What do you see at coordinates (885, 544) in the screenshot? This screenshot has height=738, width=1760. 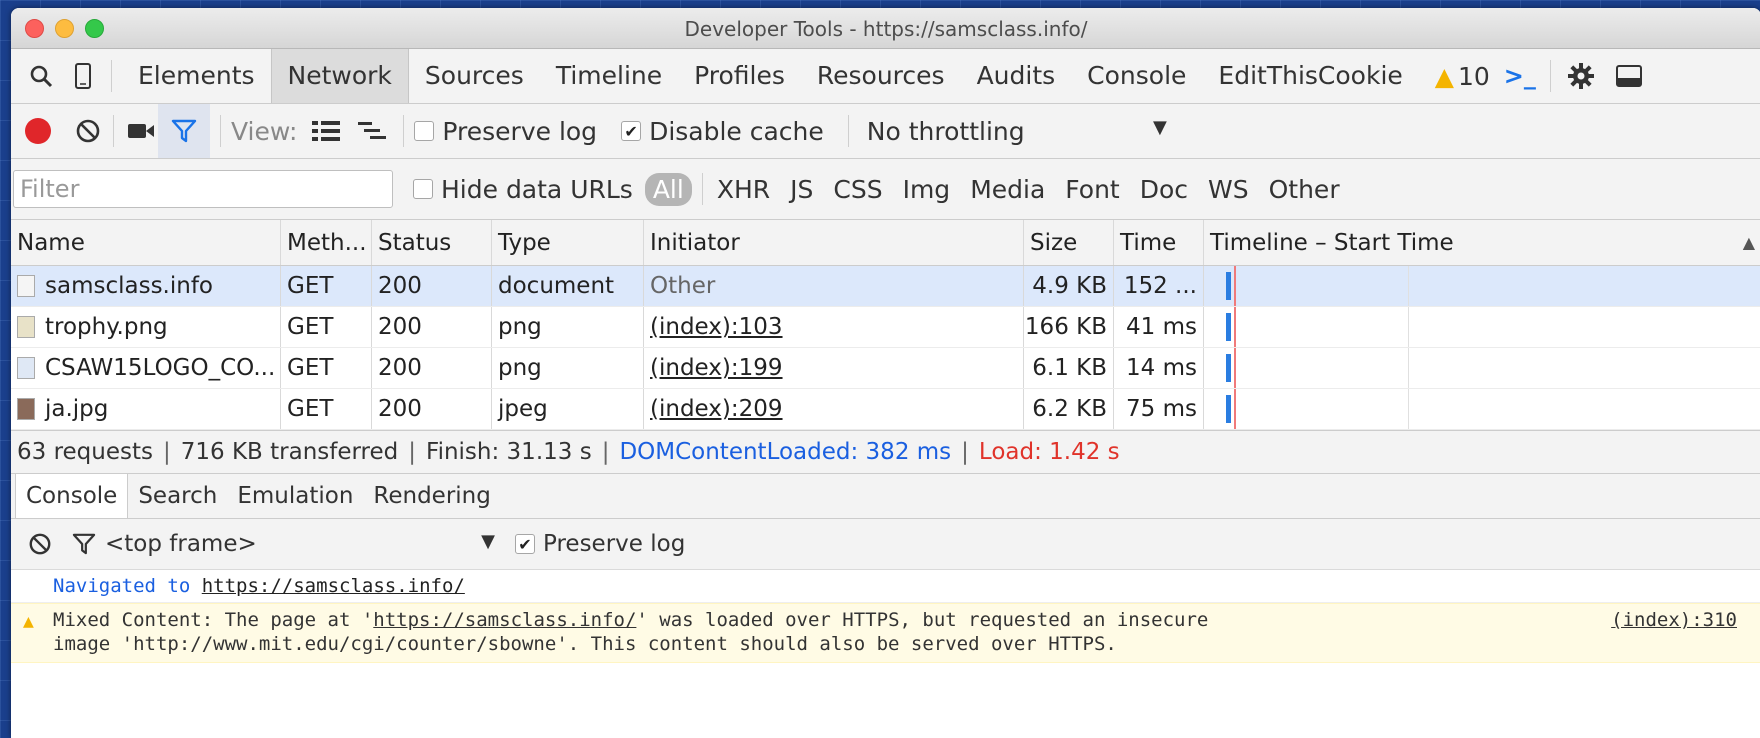 I see `console-toolbar: <top frame> ▼ ✔ Preserve log` at bounding box center [885, 544].